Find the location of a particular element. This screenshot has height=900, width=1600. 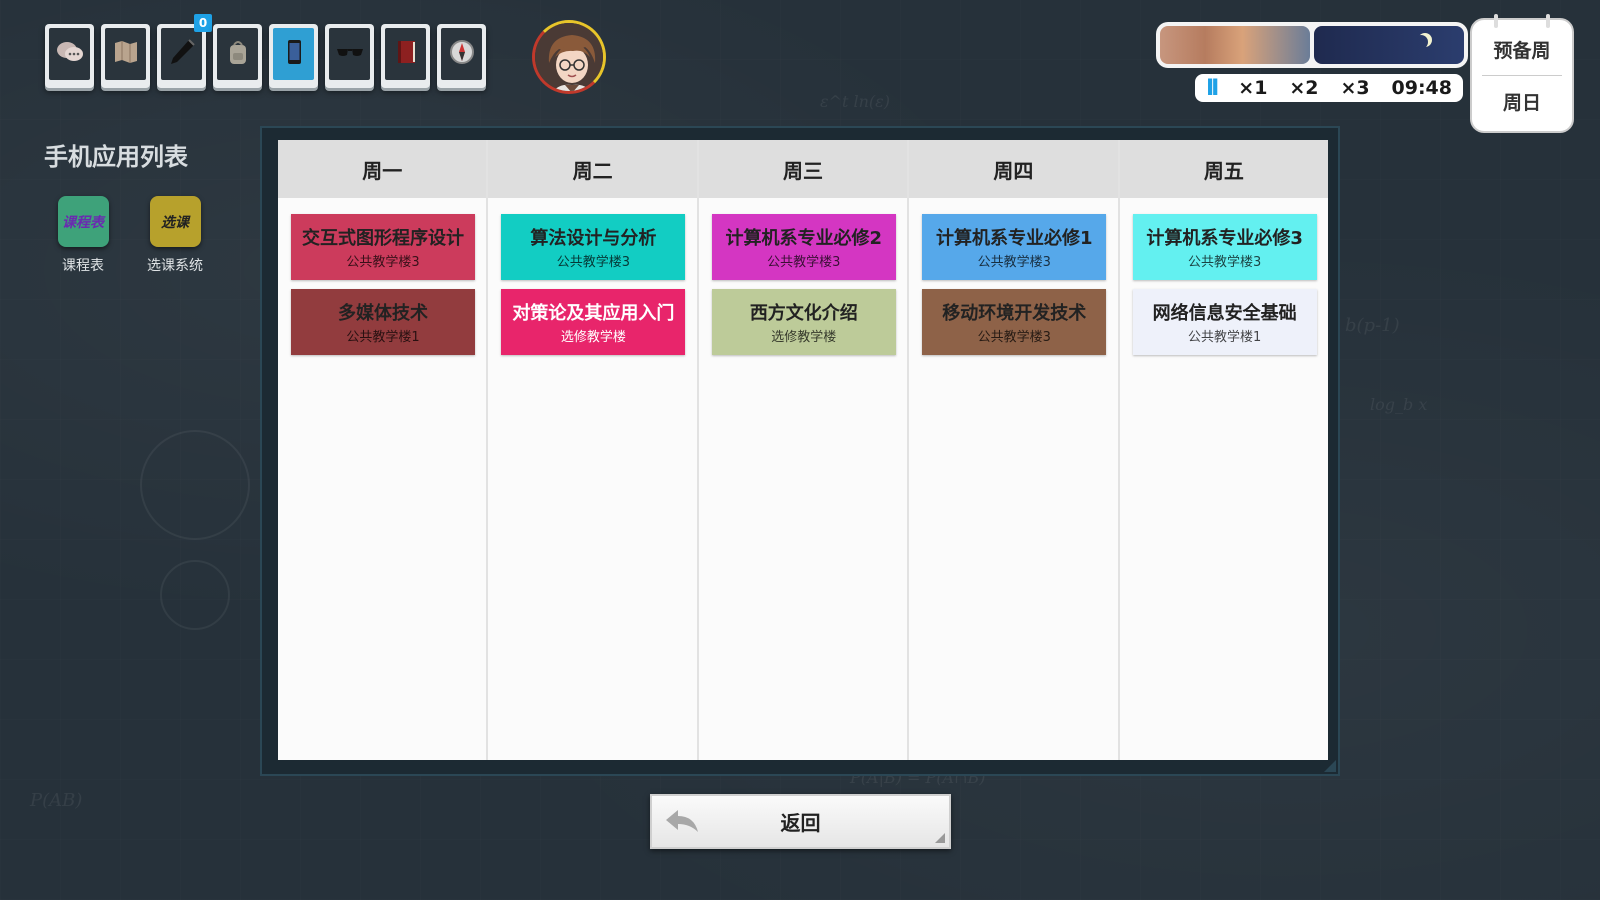

resize-corner is located at coordinates (1330, 766).